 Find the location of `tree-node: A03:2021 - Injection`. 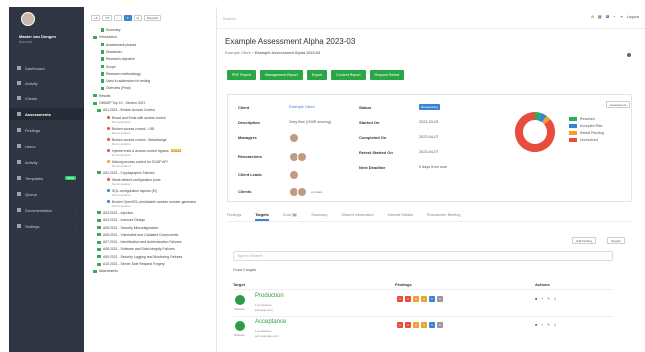

tree-node: A03:2021 - Injection is located at coordinates (115, 213).